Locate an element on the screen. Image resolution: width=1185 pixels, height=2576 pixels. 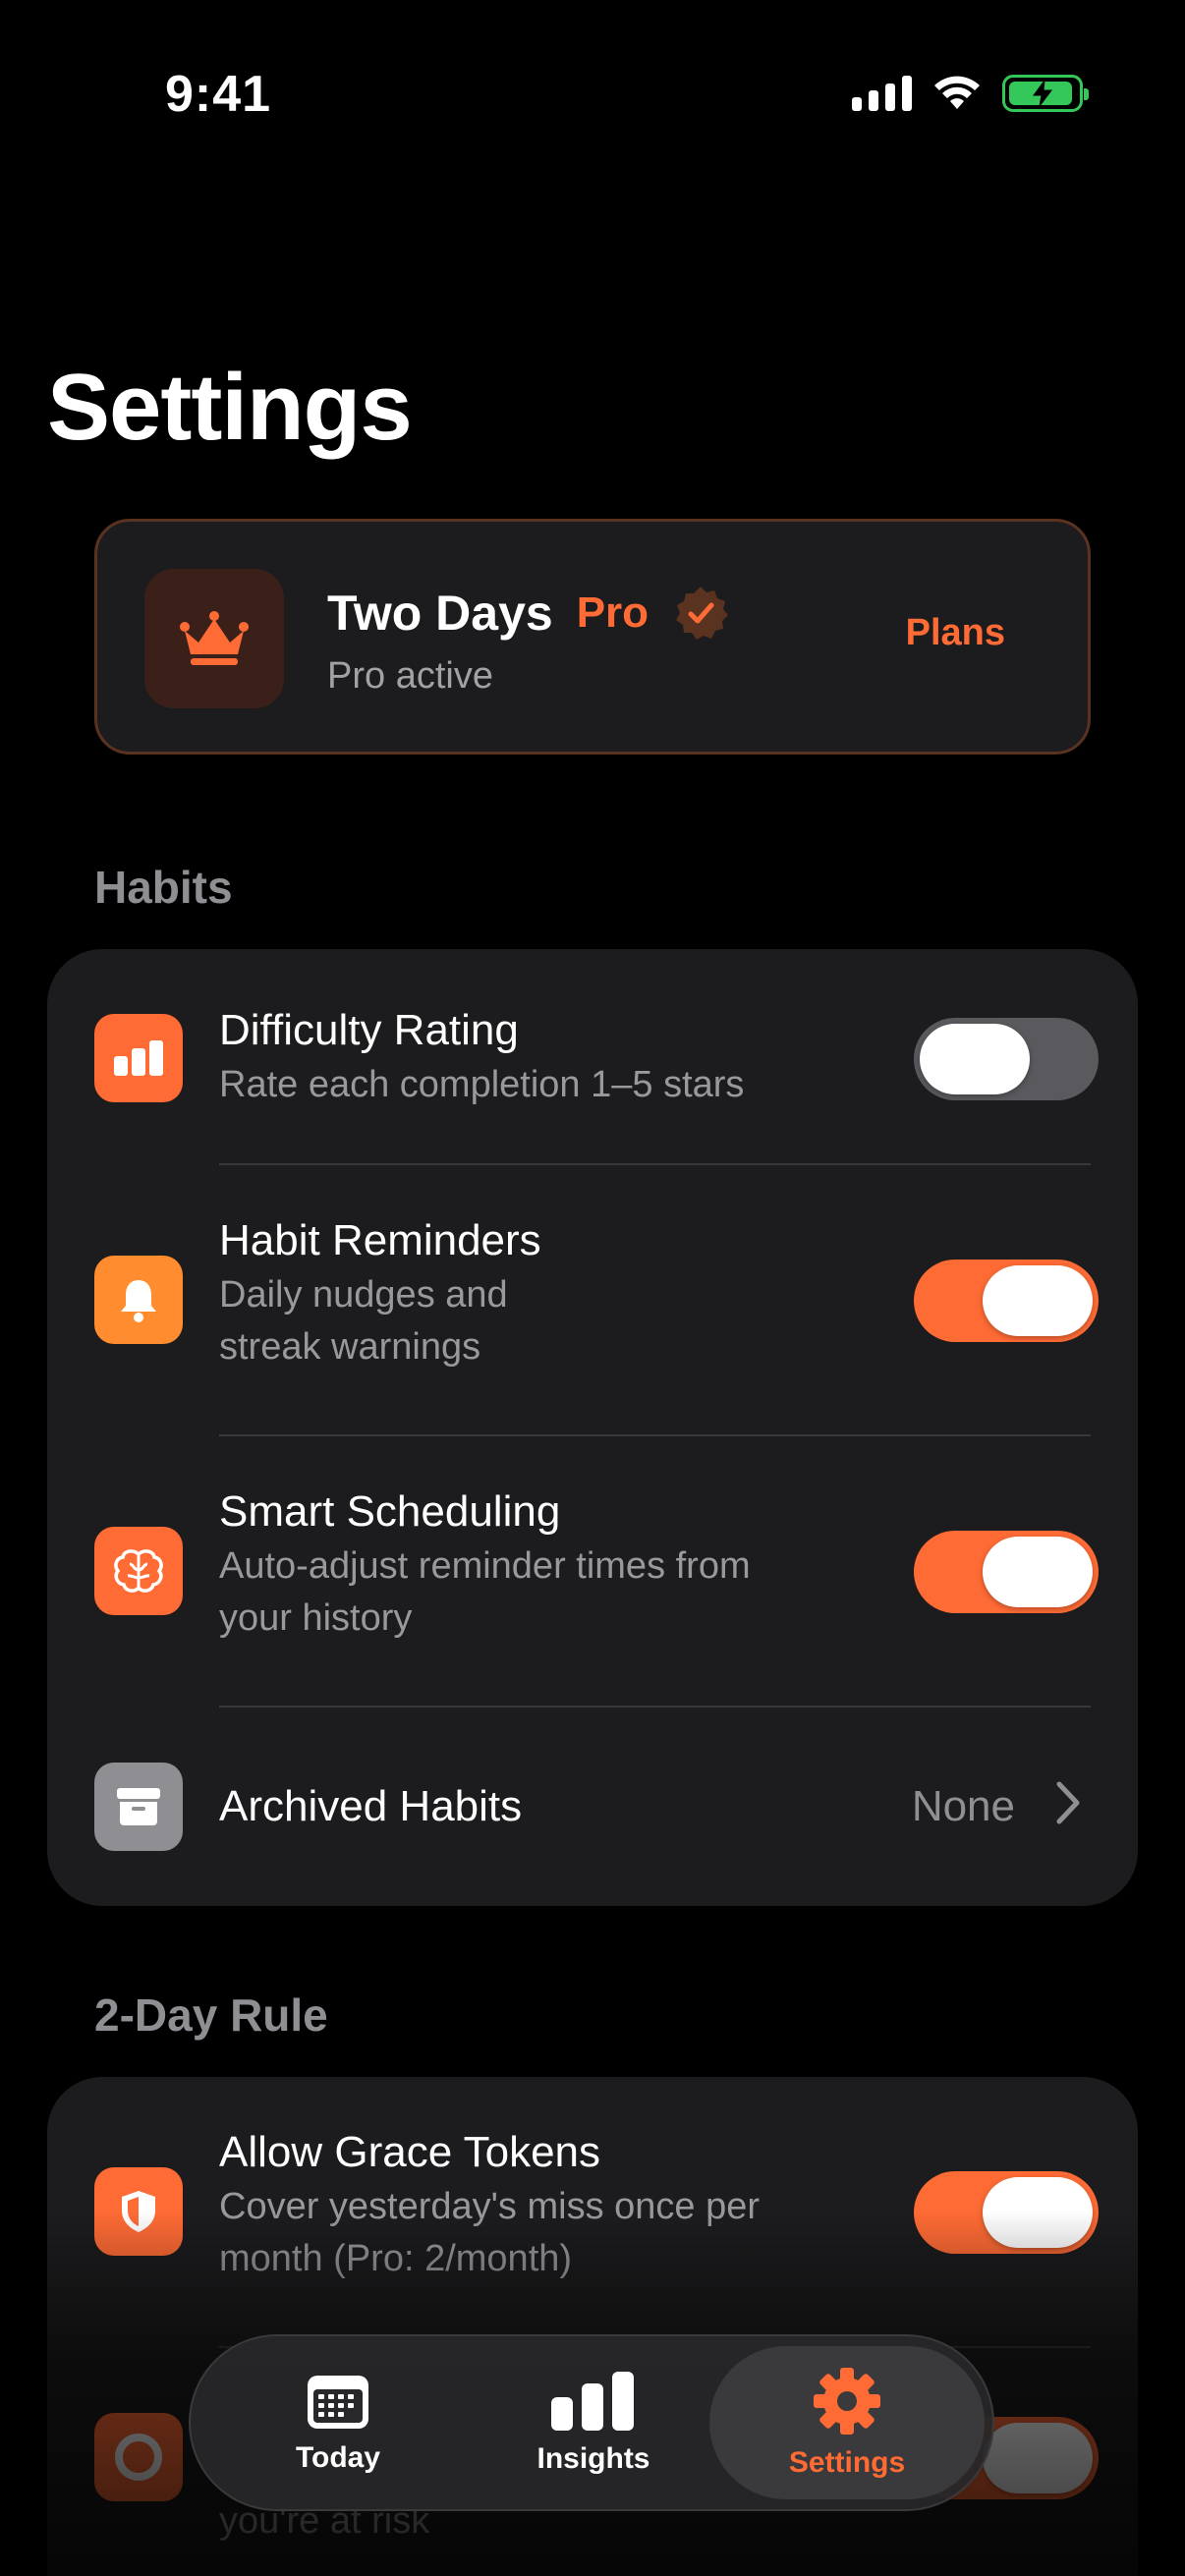
row-title: Smart Scheduling is located at coordinates (390, 1511).